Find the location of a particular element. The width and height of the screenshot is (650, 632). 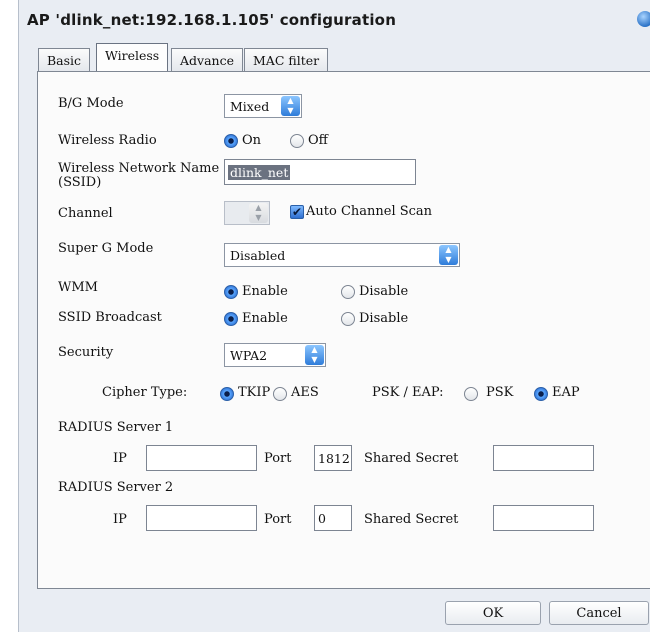

wmm-disable-radio is located at coordinates (348, 292).